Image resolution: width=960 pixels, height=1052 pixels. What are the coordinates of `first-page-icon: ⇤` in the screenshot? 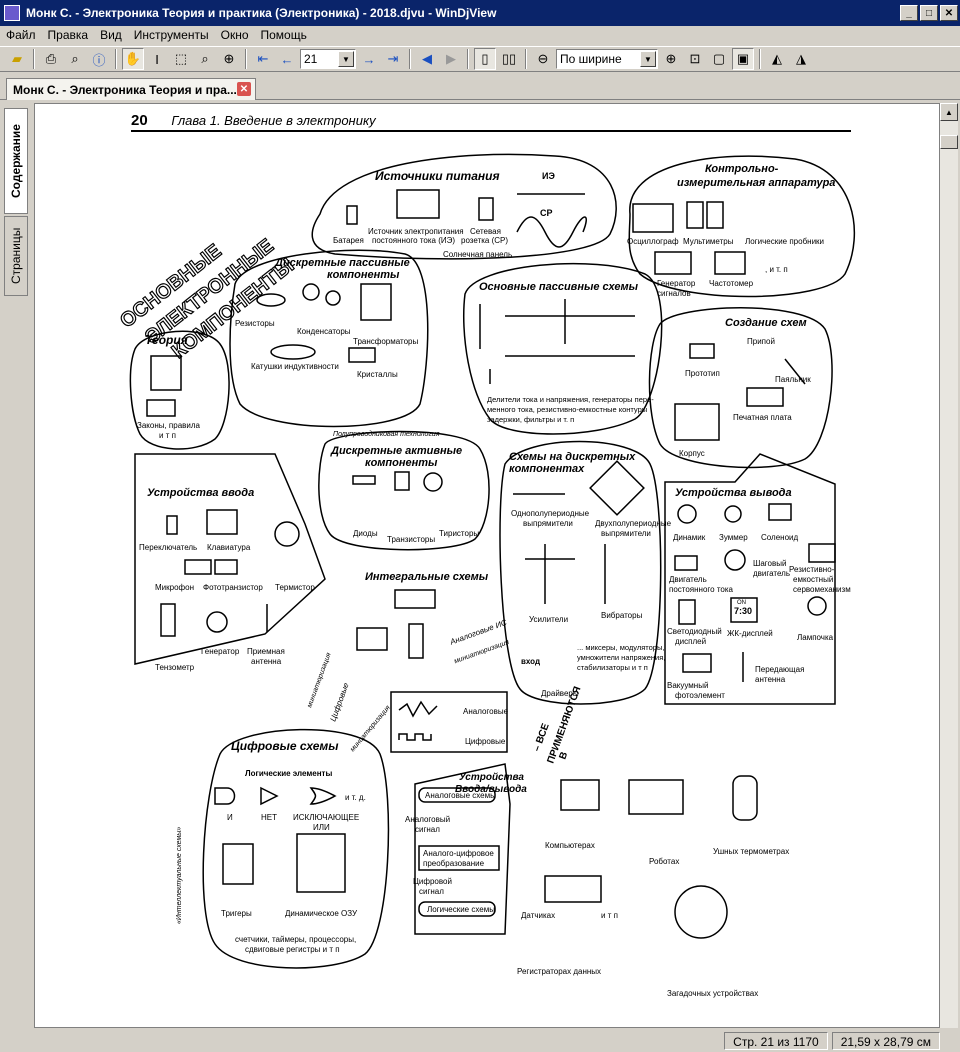 It's located at (263, 59).